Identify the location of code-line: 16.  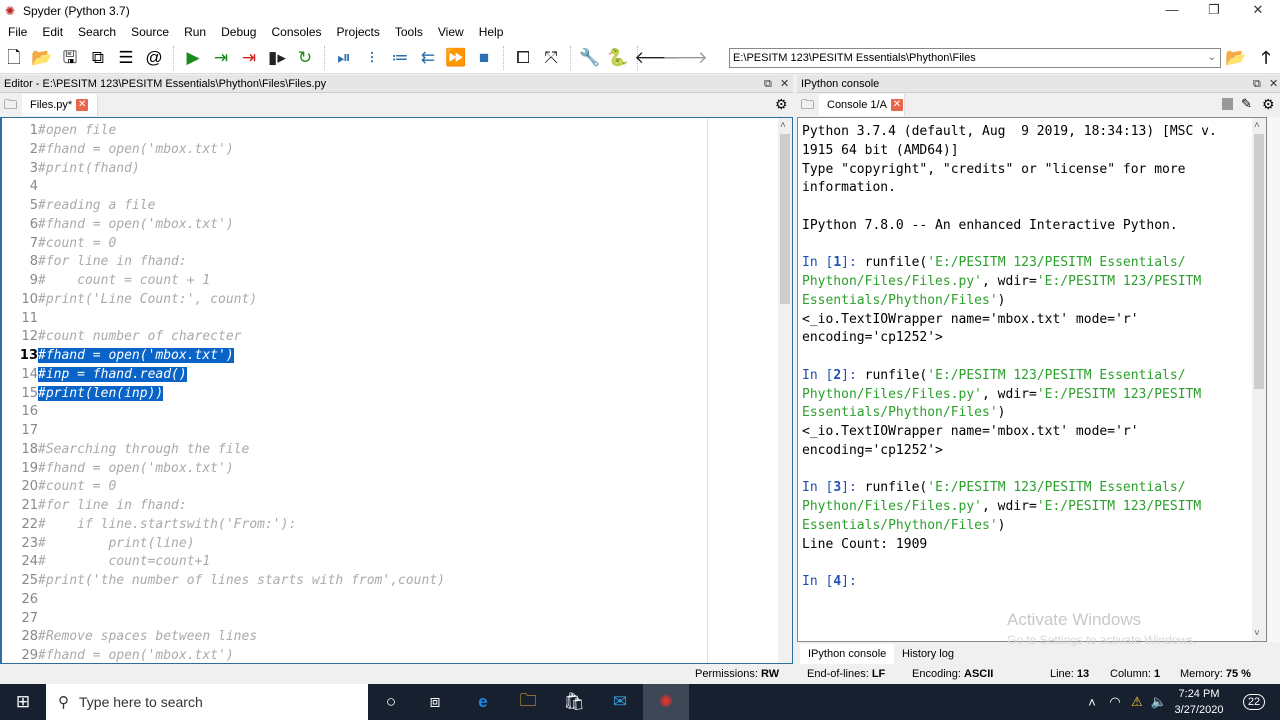
(20, 411).